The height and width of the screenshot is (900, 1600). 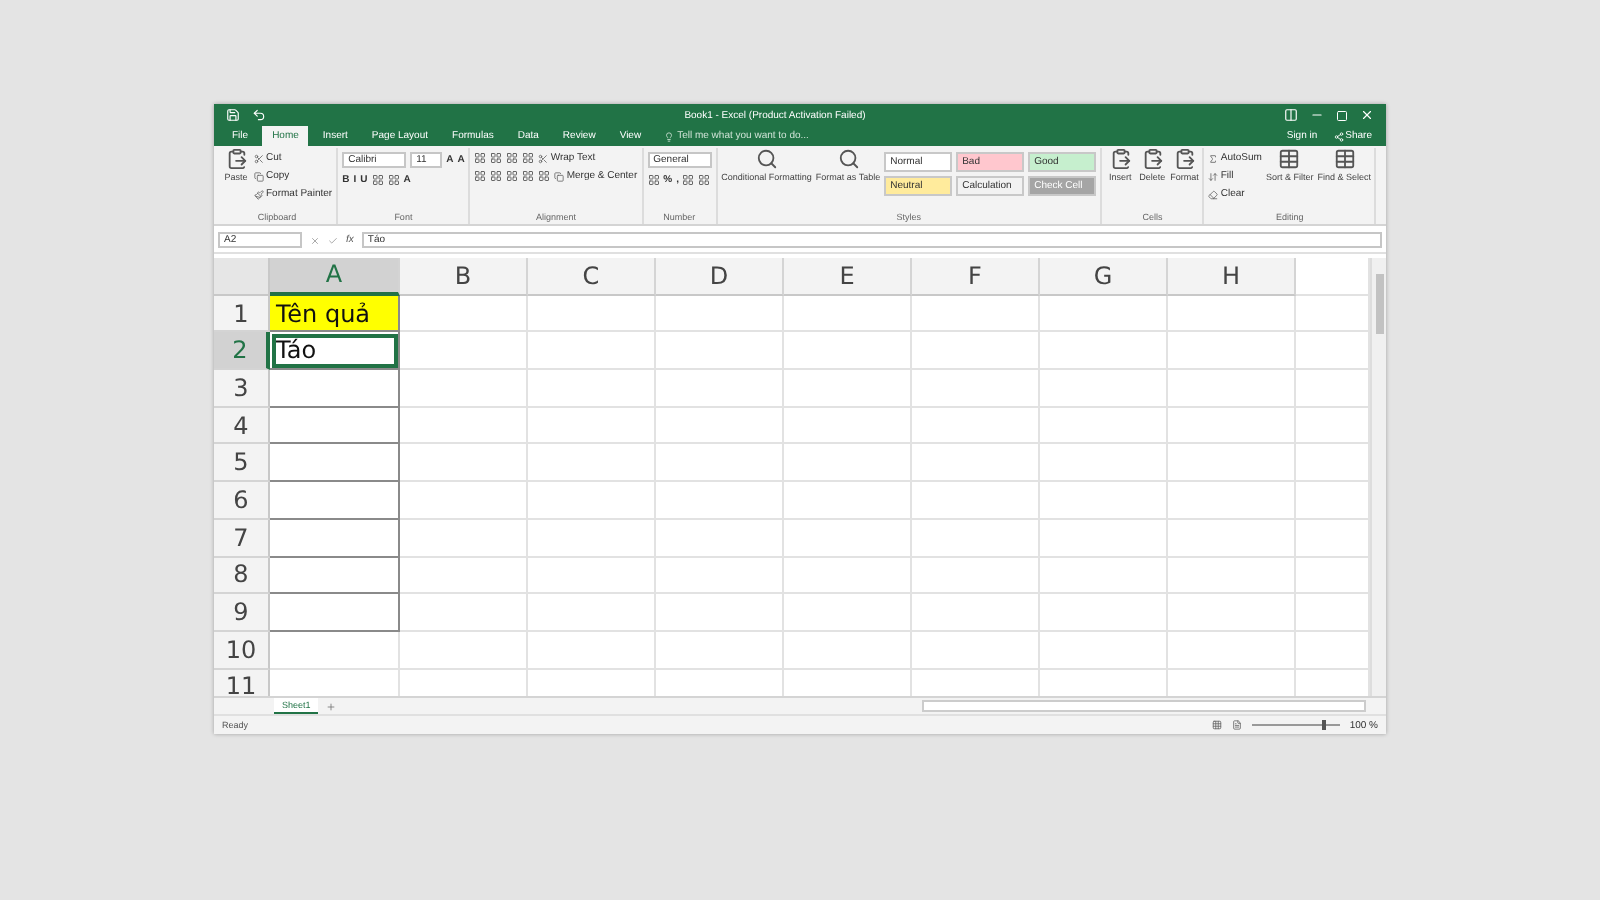 I want to click on normal-view-icon, so click(x=1216, y=725).